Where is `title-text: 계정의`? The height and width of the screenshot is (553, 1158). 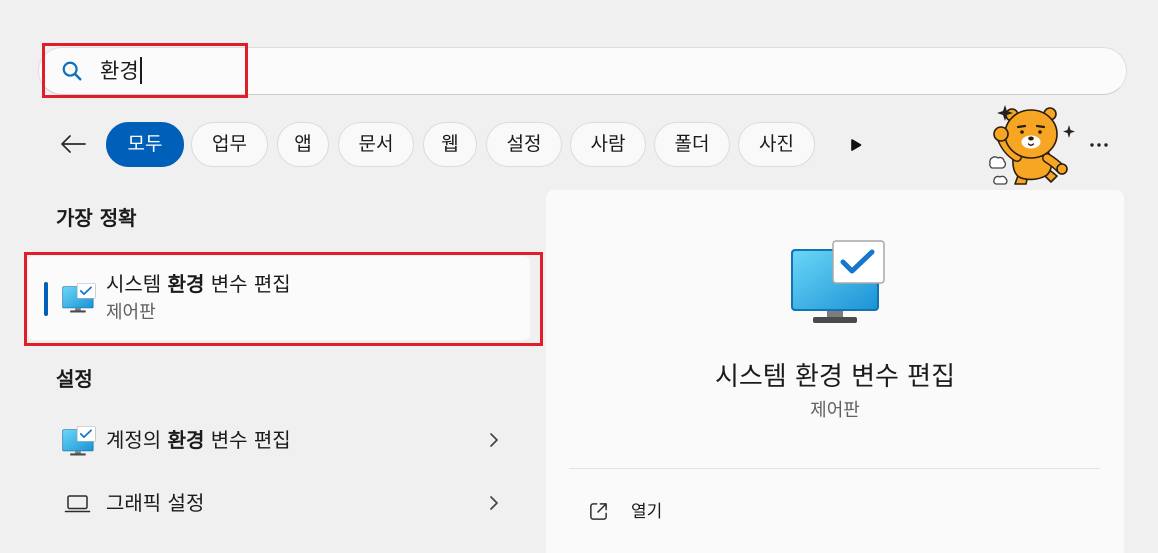 title-text: 계정의 is located at coordinates (137, 440).